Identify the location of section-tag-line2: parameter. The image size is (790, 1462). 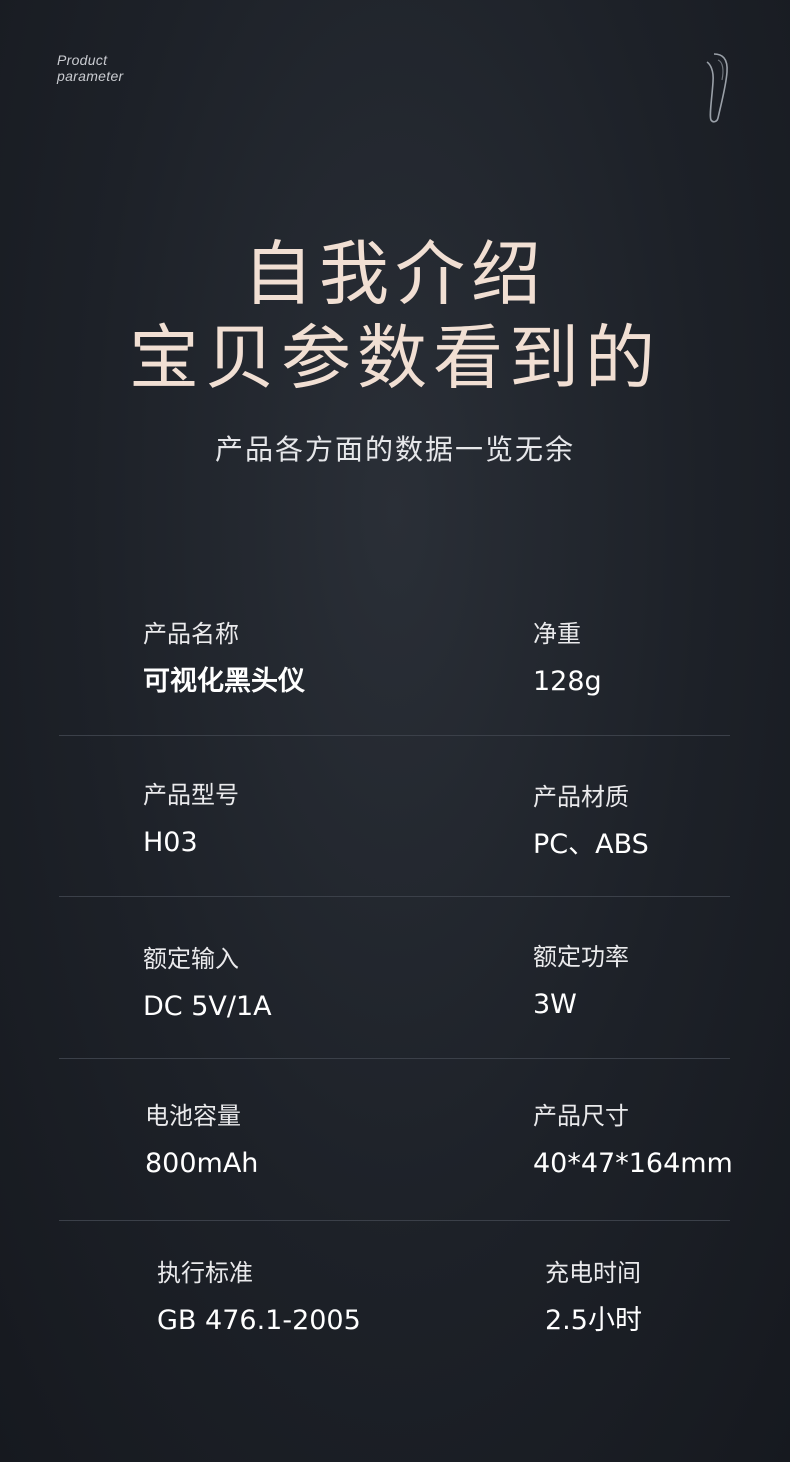
(90, 76).